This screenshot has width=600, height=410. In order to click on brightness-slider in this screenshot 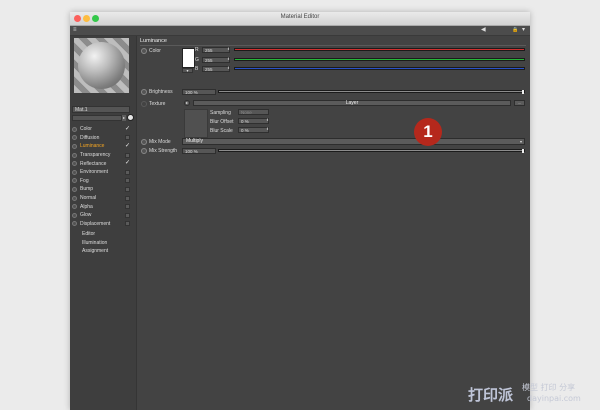, I will do `click(371, 92)`.